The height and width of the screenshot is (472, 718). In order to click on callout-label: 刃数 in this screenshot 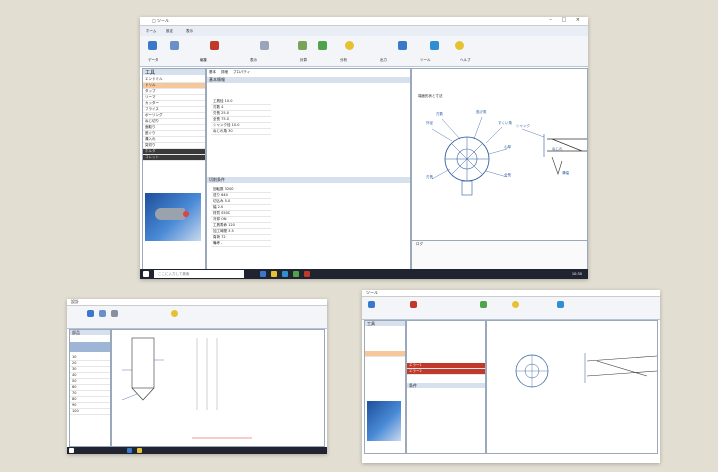, I will do `click(439, 114)`.